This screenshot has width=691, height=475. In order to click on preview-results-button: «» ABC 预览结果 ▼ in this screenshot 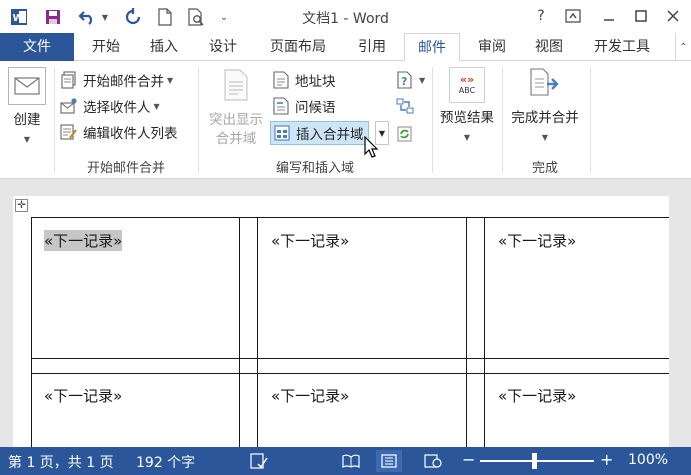, I will do `click(467, 110)`.